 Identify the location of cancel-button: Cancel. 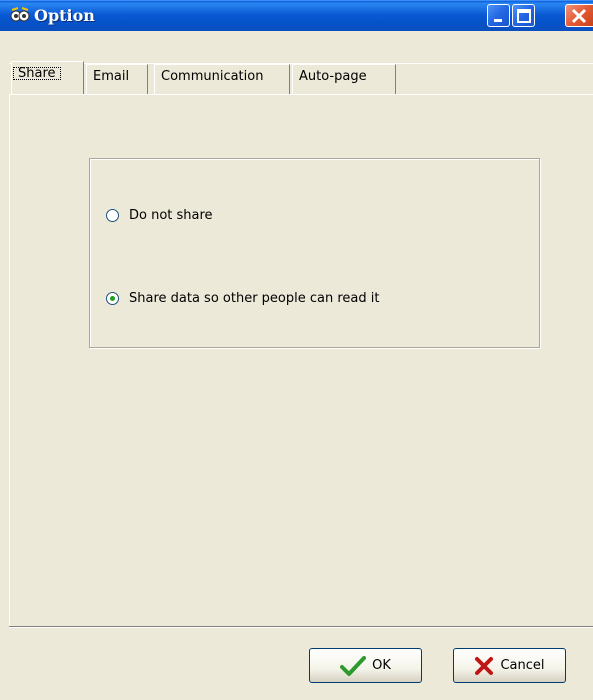
(509, 665).